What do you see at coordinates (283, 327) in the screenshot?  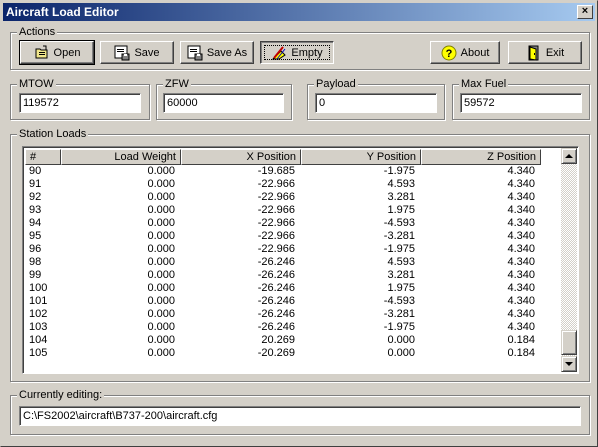 I see `table-row: 103 0.000 -26.246 -1.975 4.340` at bounding box center [283, 327].